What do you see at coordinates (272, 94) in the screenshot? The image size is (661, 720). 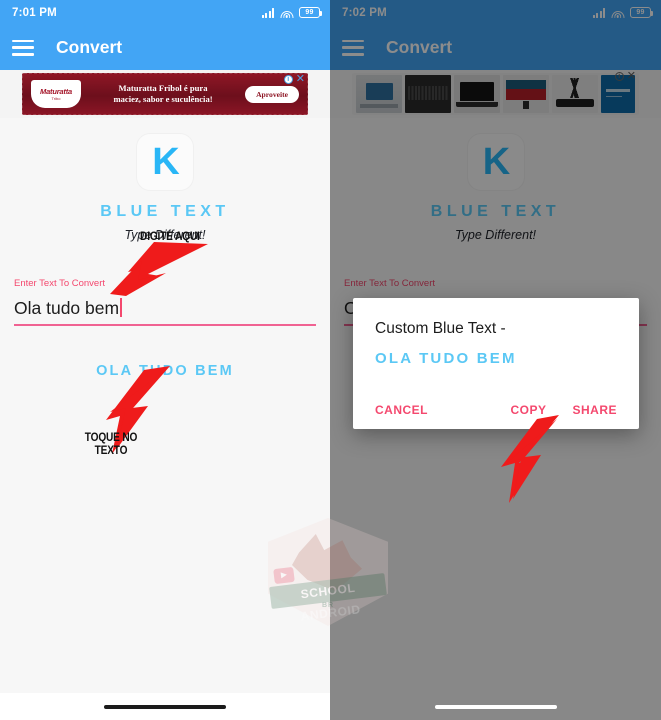 I see `ad-cta-button: Aproveite` at bounding box center [272, 94].